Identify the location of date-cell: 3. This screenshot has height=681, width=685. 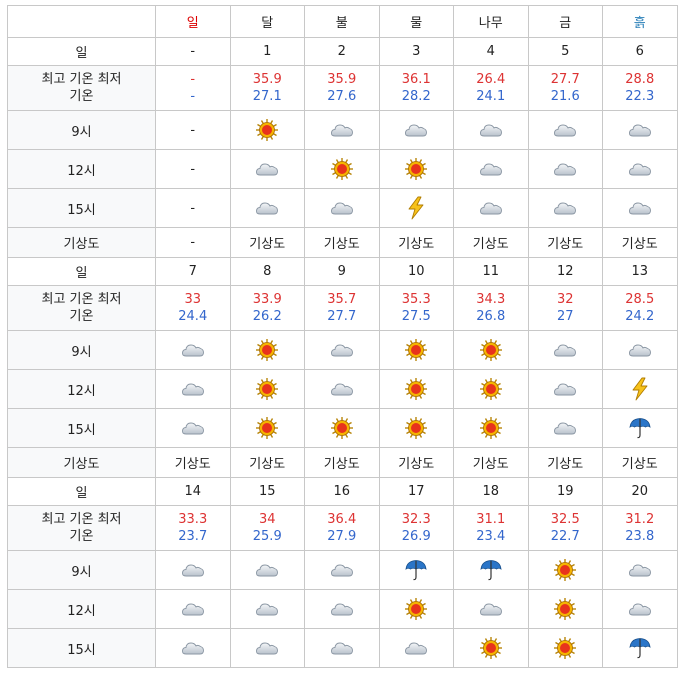
(416, 51).